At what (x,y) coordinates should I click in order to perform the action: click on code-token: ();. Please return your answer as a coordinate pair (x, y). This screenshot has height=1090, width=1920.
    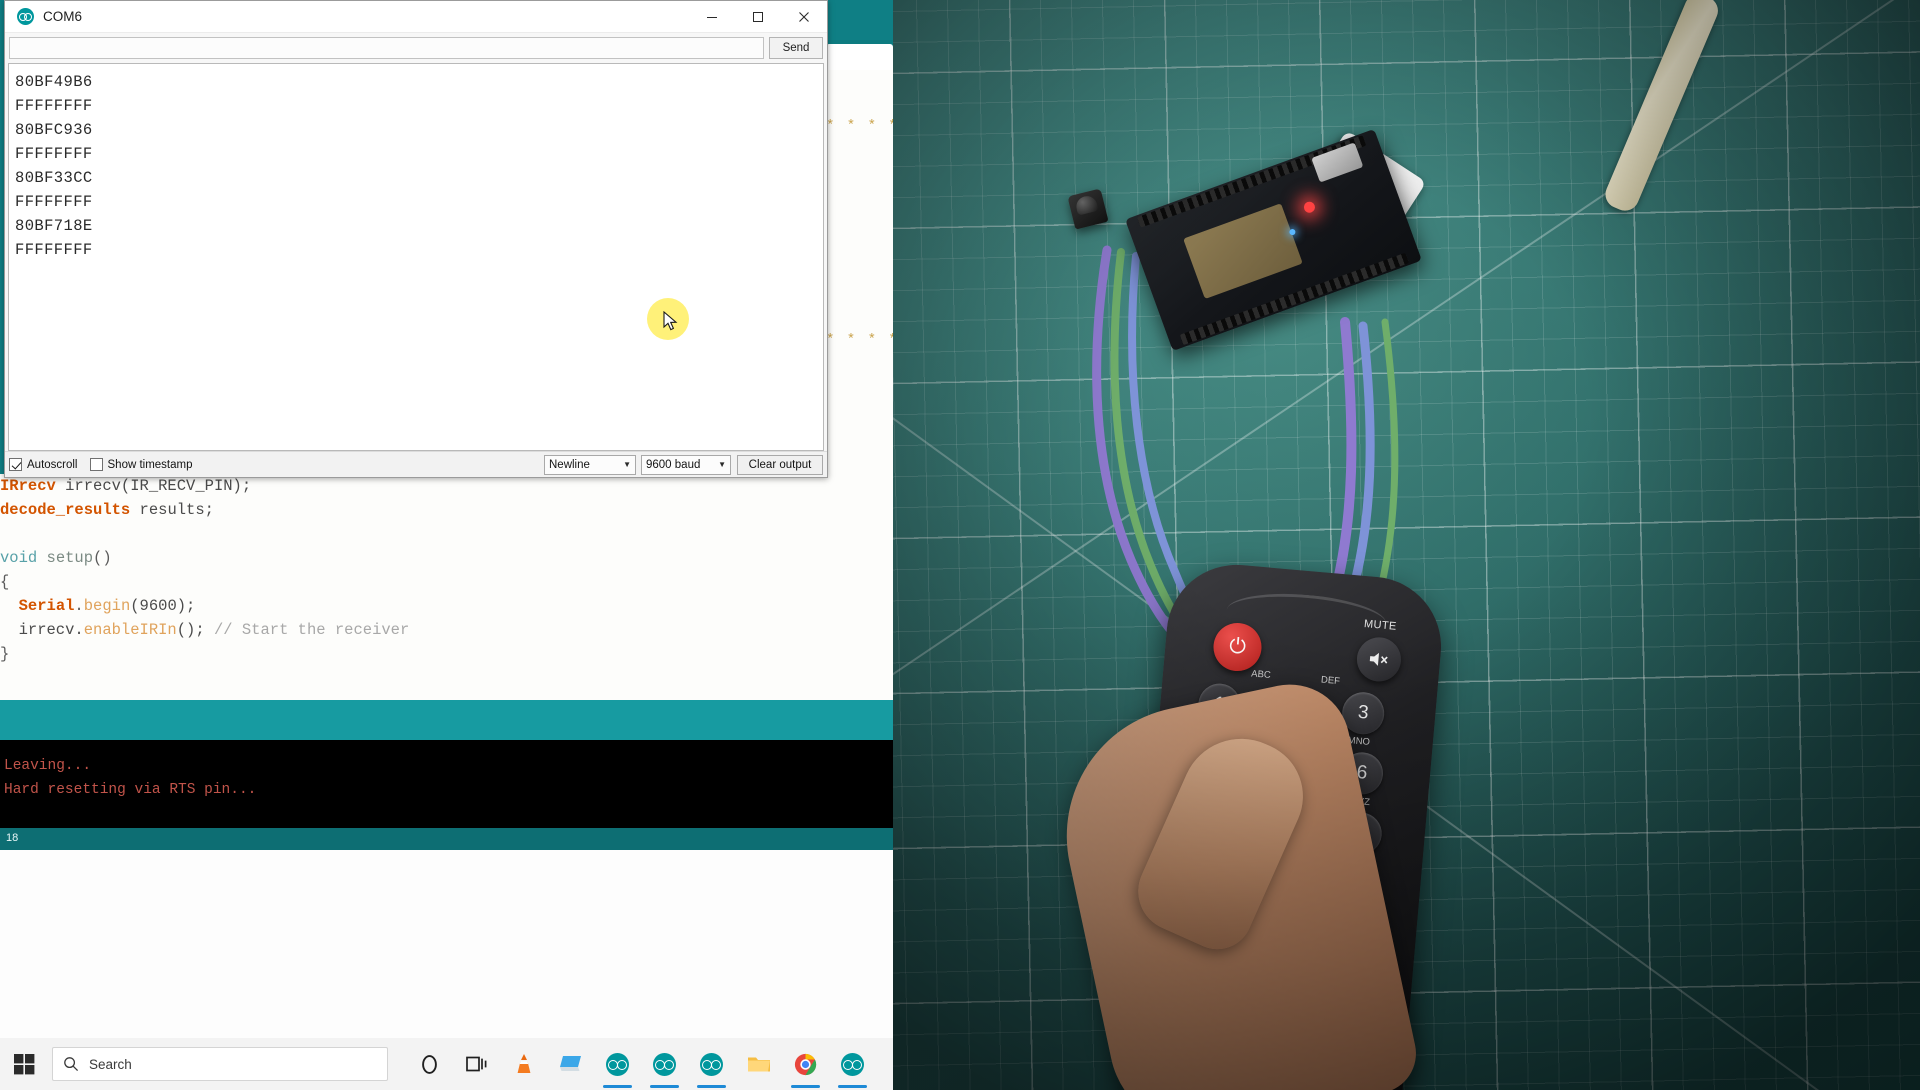
    Looking at the image, I should click on (195, 630).